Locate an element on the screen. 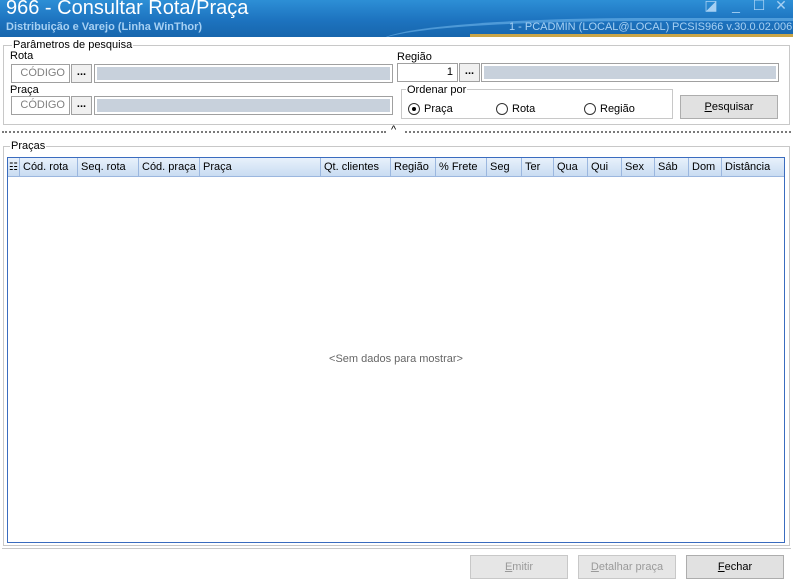 Image resolution: width=793 pixels, height=581 pixels. column-frete: % Frete is located at coordinates (461, 167).